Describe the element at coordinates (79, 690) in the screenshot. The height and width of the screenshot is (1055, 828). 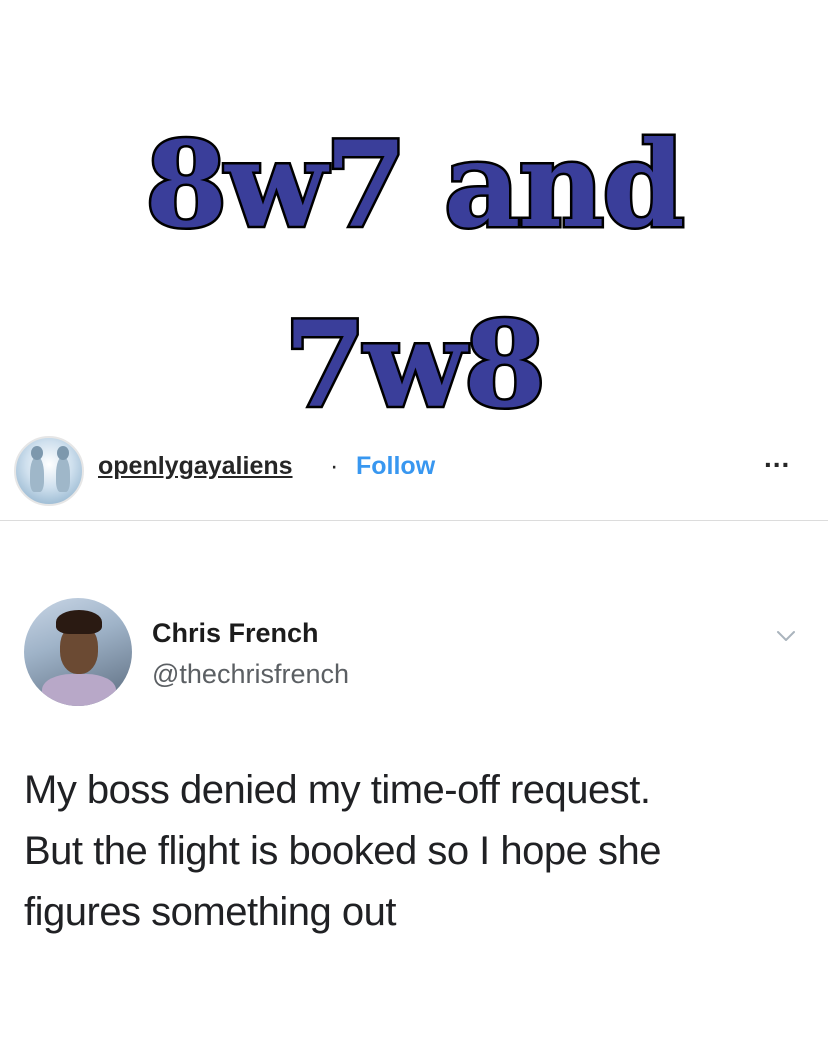
I see `avatar-shirt` at that location.